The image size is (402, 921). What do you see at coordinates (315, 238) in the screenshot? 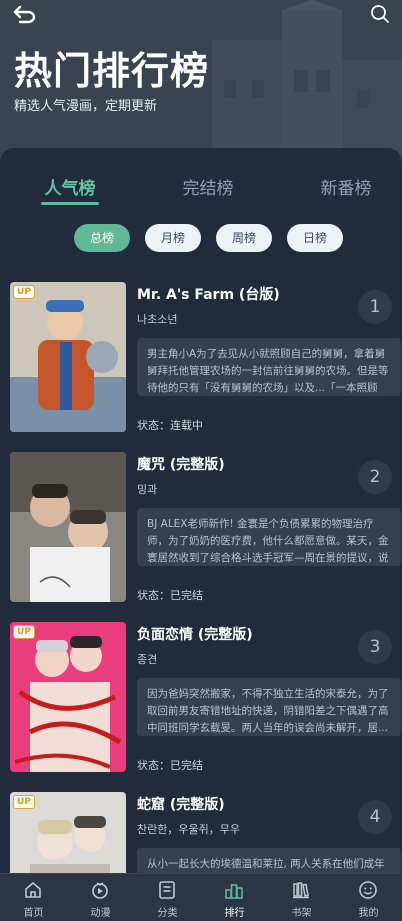
I see `chip-daily: 日榜` at bounding box center [315, 238].